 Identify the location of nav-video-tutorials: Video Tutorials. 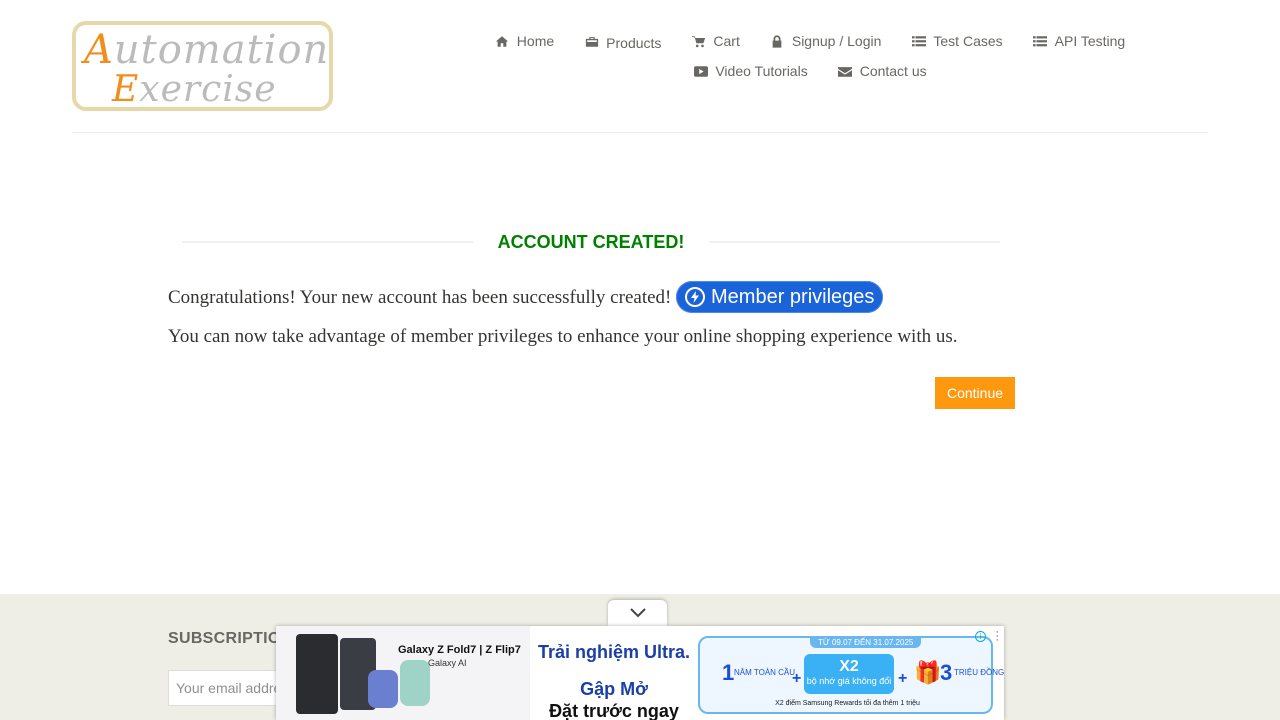
(750, 71).